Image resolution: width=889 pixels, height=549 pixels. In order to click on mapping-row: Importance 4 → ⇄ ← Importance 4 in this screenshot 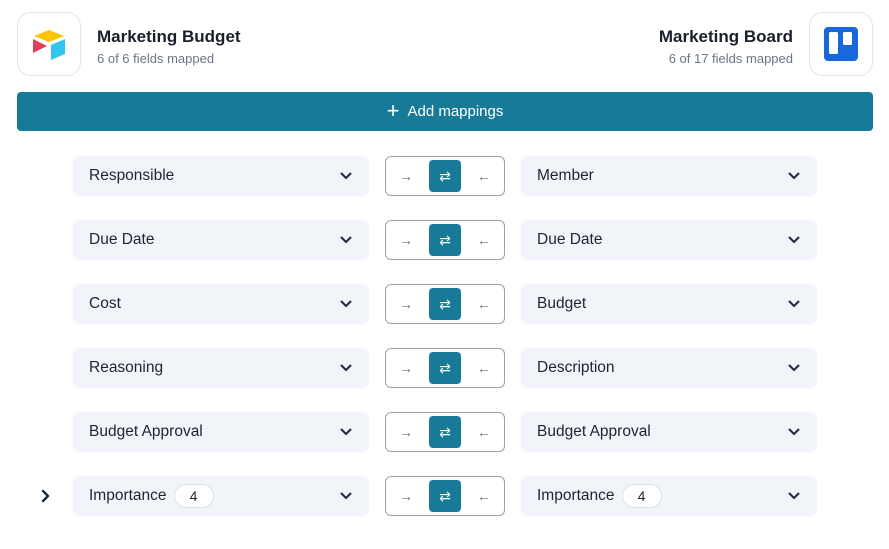, I will do `click(444, 496)`.